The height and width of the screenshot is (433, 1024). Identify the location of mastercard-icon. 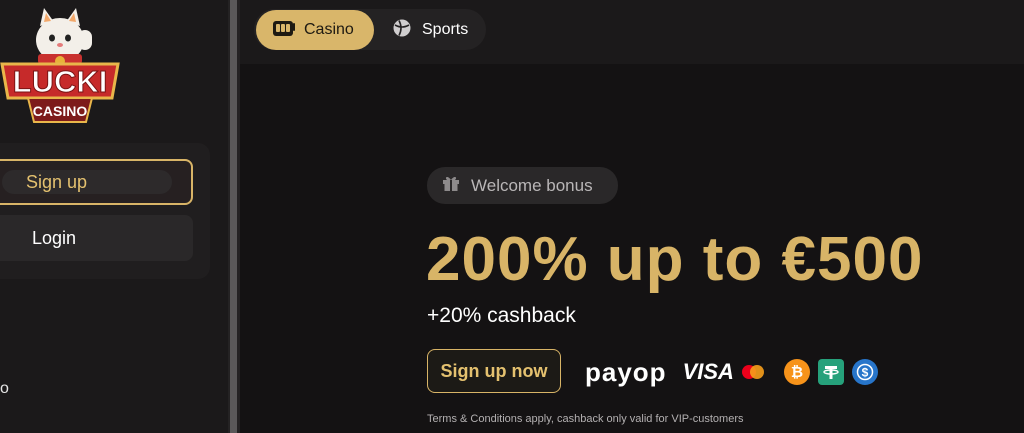
(753, 372).